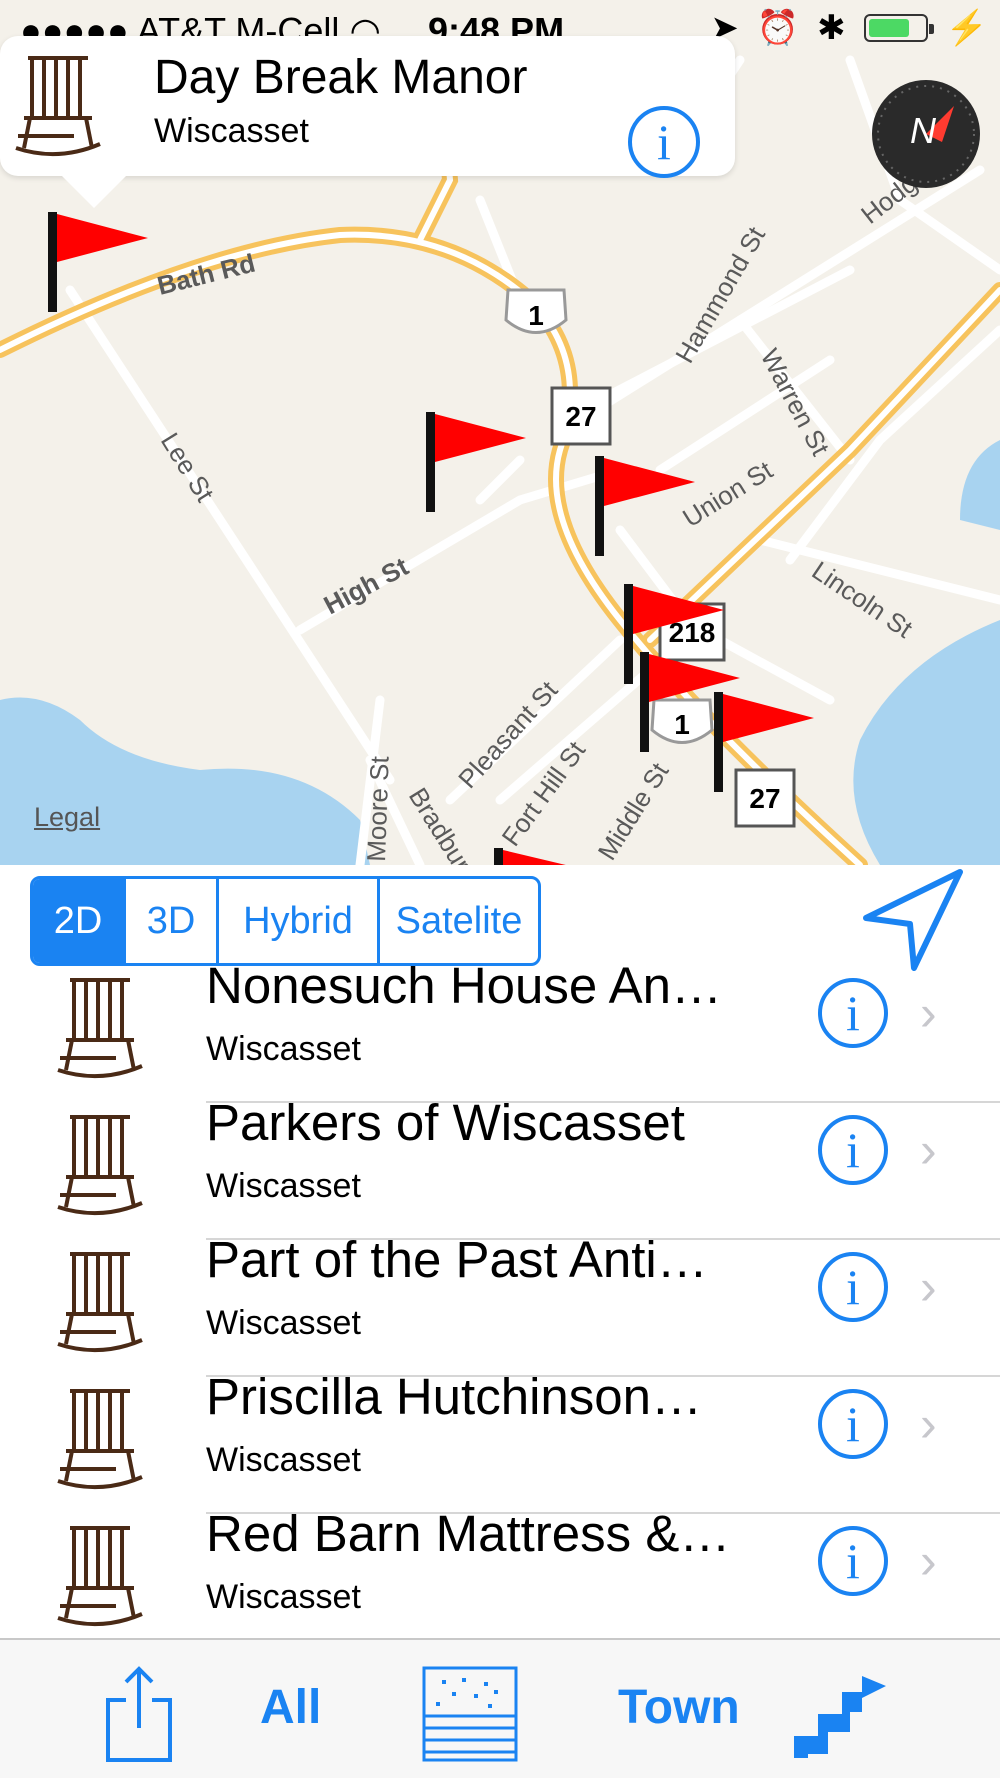 The height and width of the screenshot is (1778, 1000). What do you see at coordinates (778, 28) in the screenshot?
I see `alarm-icon: ⏰` at bounding box center [778, 28].